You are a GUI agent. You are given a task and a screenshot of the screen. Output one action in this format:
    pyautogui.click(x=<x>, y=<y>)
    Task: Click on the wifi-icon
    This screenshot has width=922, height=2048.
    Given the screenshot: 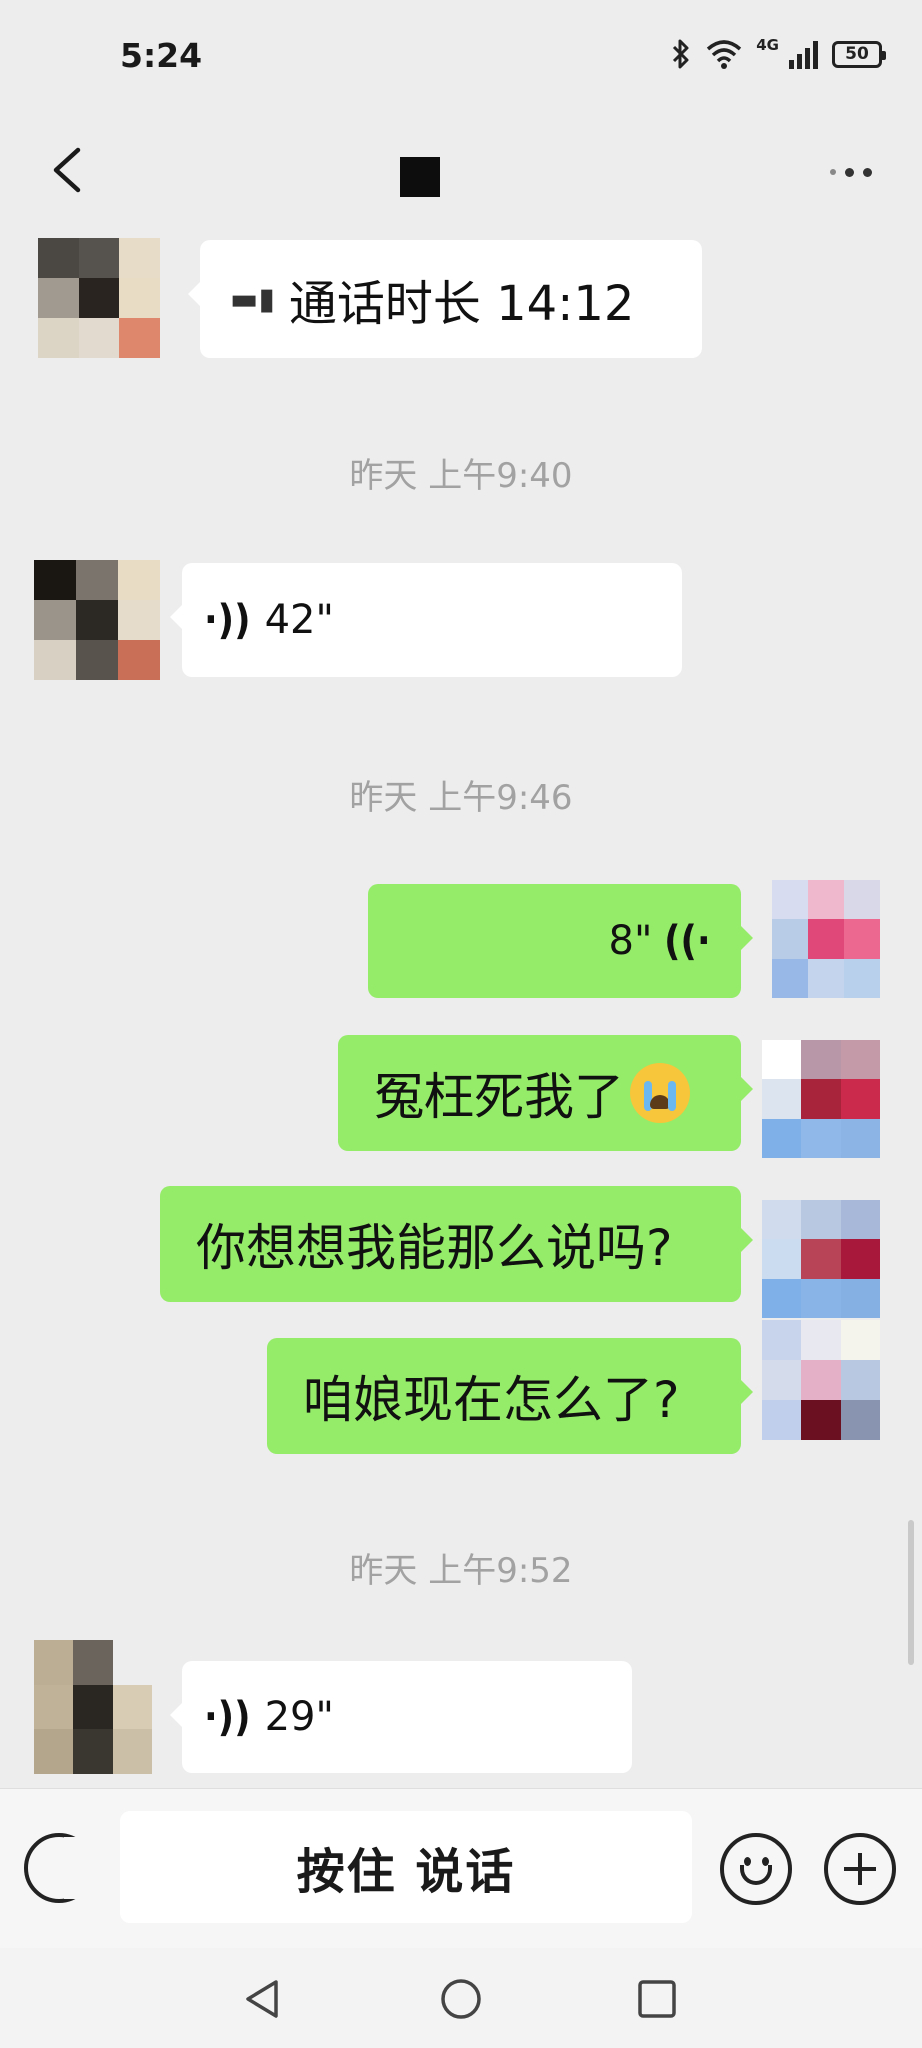 What is the action you would take?
    pyautogui.click(x=724, y=54)
    